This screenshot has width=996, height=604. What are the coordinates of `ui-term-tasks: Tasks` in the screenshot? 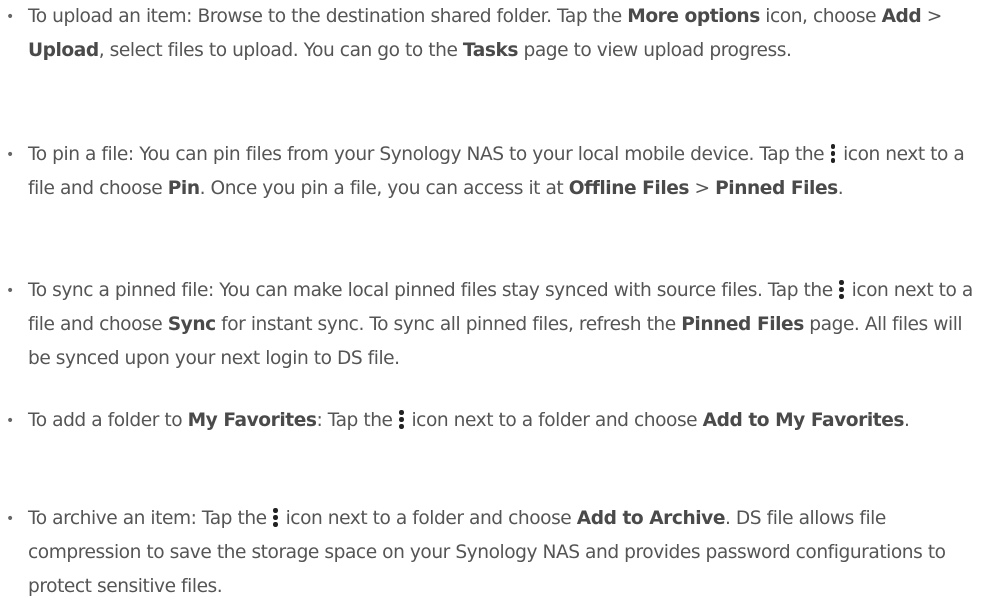 It's located at (490, 50).